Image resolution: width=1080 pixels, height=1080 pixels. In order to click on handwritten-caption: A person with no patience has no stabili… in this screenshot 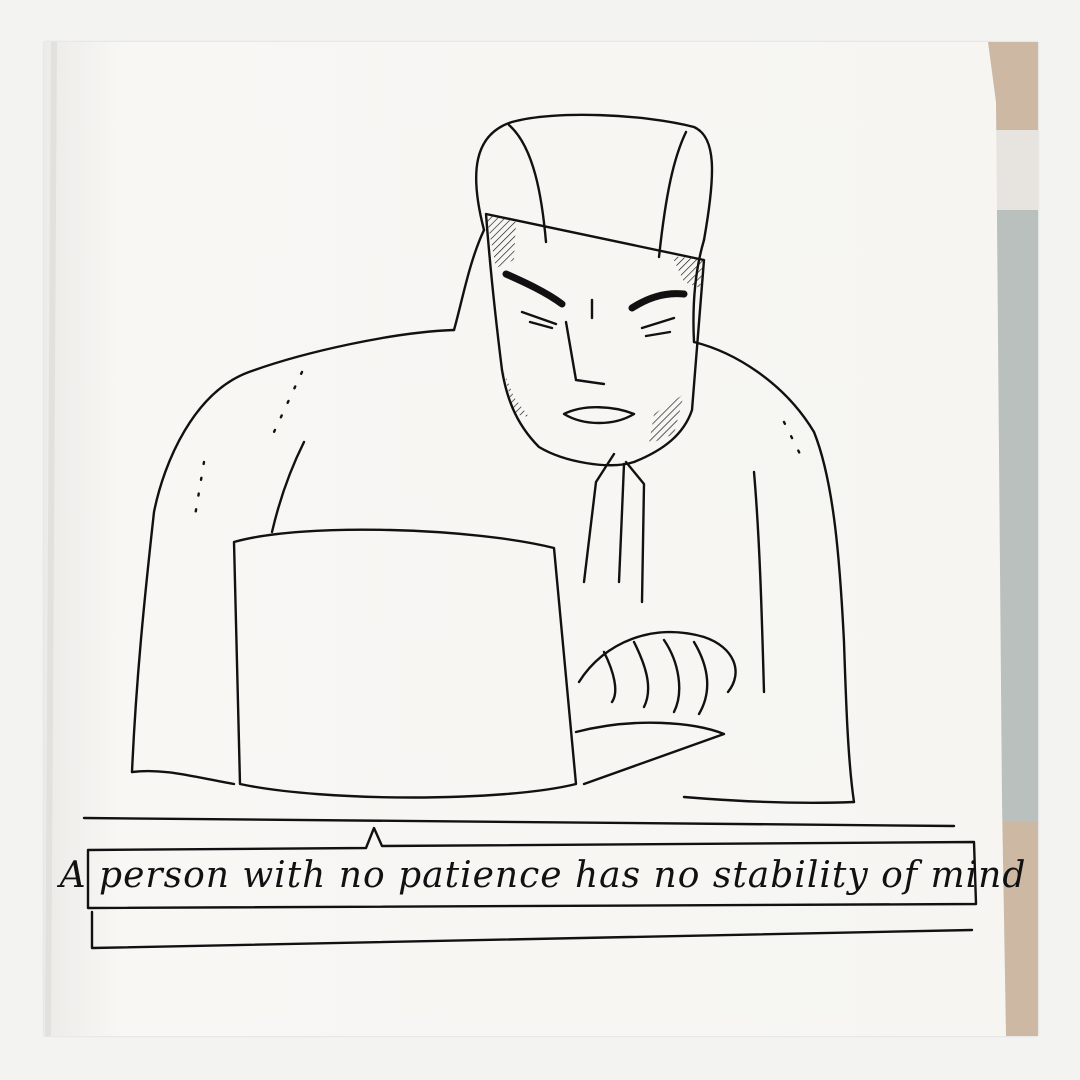, I will do `click(543, 875)`.